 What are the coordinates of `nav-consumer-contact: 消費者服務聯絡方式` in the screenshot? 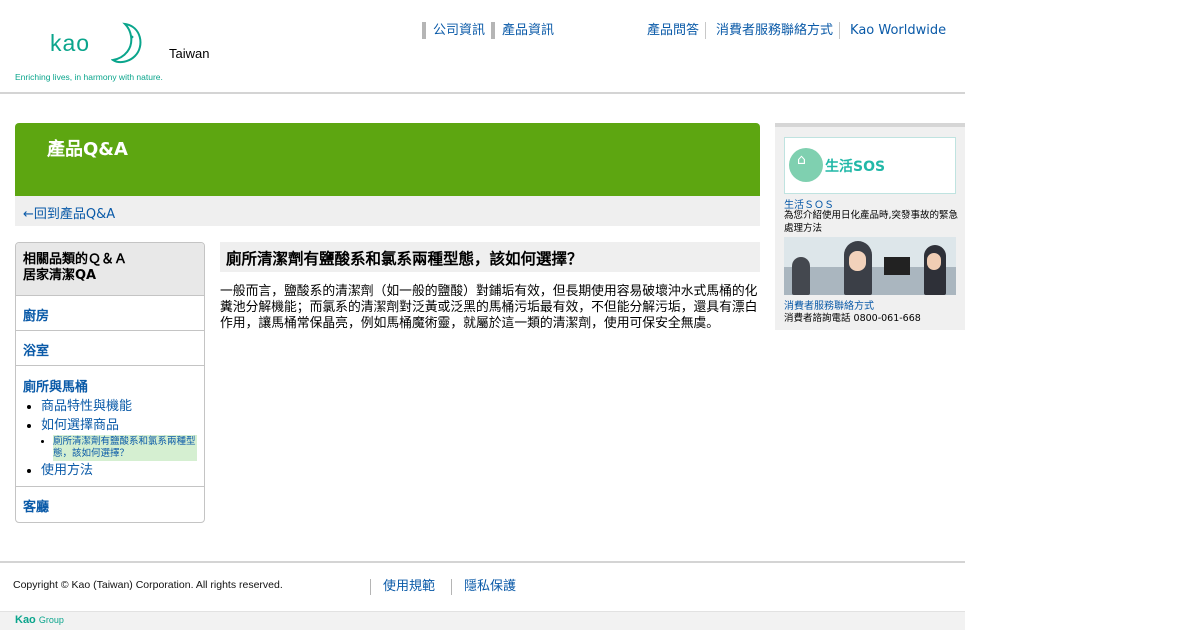 It's located at (772, 30).